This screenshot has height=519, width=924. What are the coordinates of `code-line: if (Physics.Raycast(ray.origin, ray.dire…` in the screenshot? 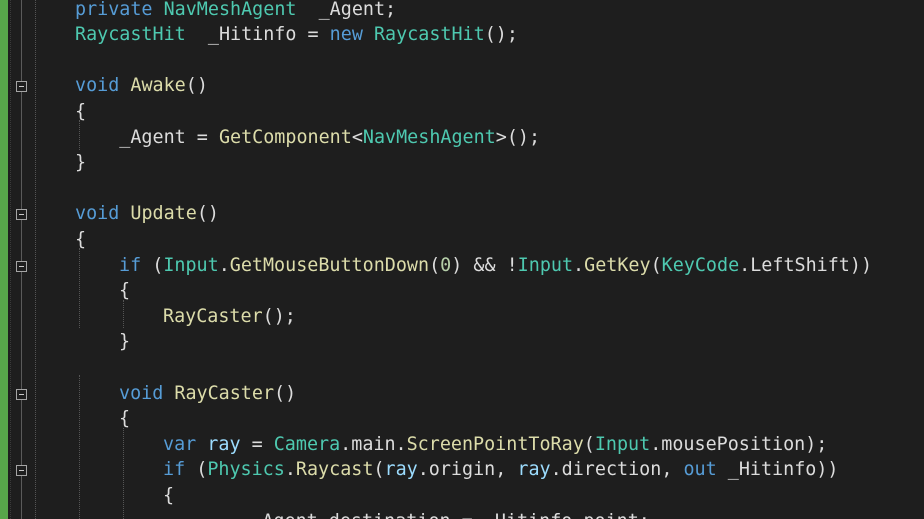 It's located at (500, 470).